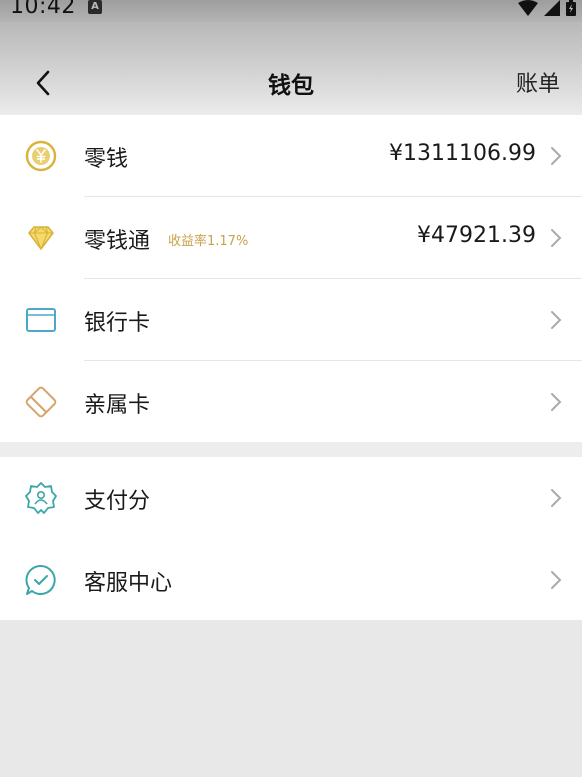 The height and width of the screenshot is (777, 582). I want to click on list-item-label: 银行卡, so click(117, 323).